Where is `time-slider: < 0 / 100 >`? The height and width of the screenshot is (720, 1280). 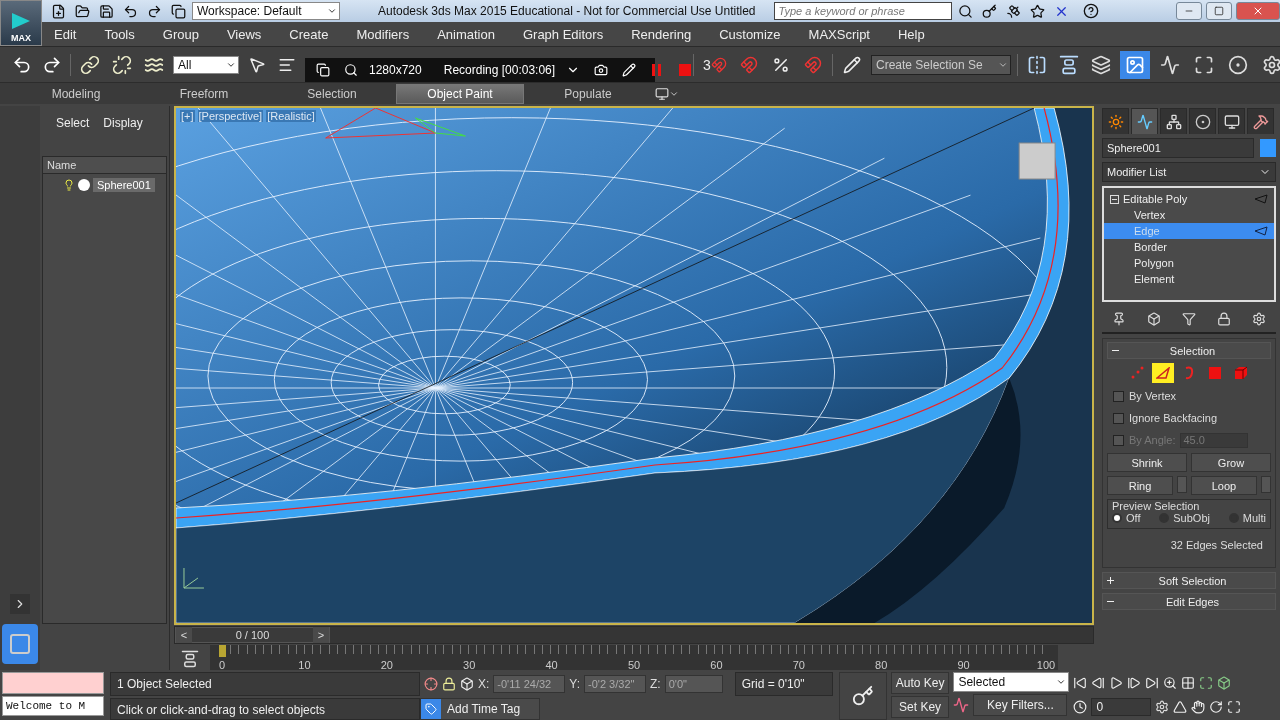
time-slider: < 0 / 100 > is located at coordinates (252, 635).